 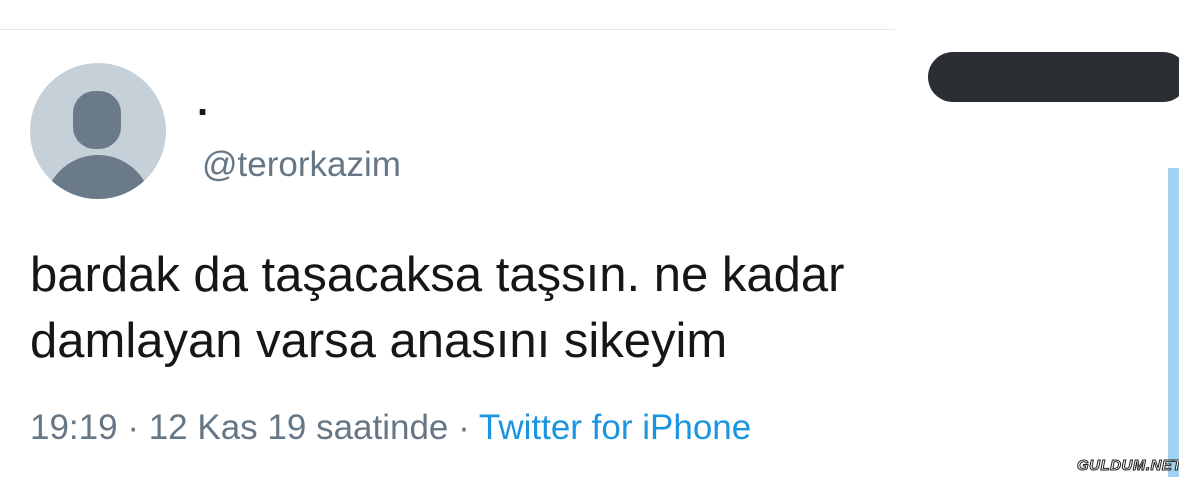 I want to click on tweet-time: 19:19, so click(x=74, y=427).